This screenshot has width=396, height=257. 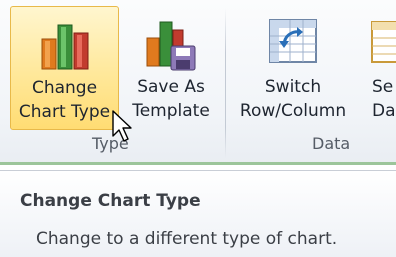 What do you see at coordinates (384, 111) in the screenshot?
I see `select-data-label-2: Da` at bounding box center [384, 111].